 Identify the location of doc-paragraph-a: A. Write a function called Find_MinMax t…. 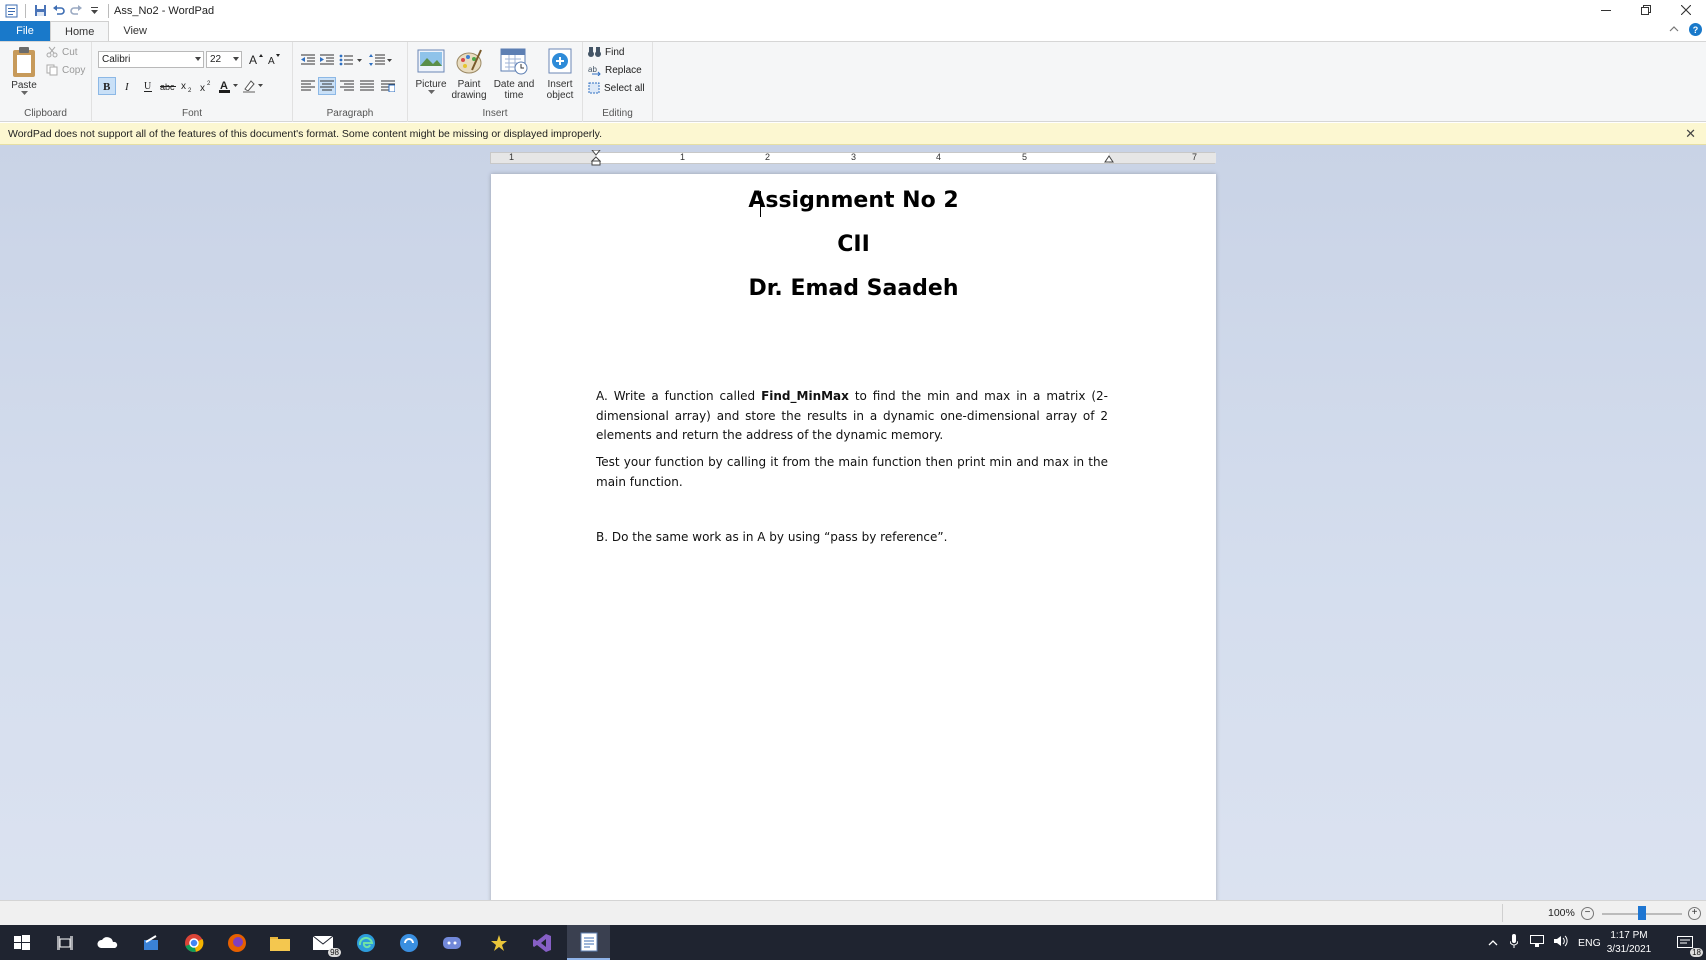
(852, 416).